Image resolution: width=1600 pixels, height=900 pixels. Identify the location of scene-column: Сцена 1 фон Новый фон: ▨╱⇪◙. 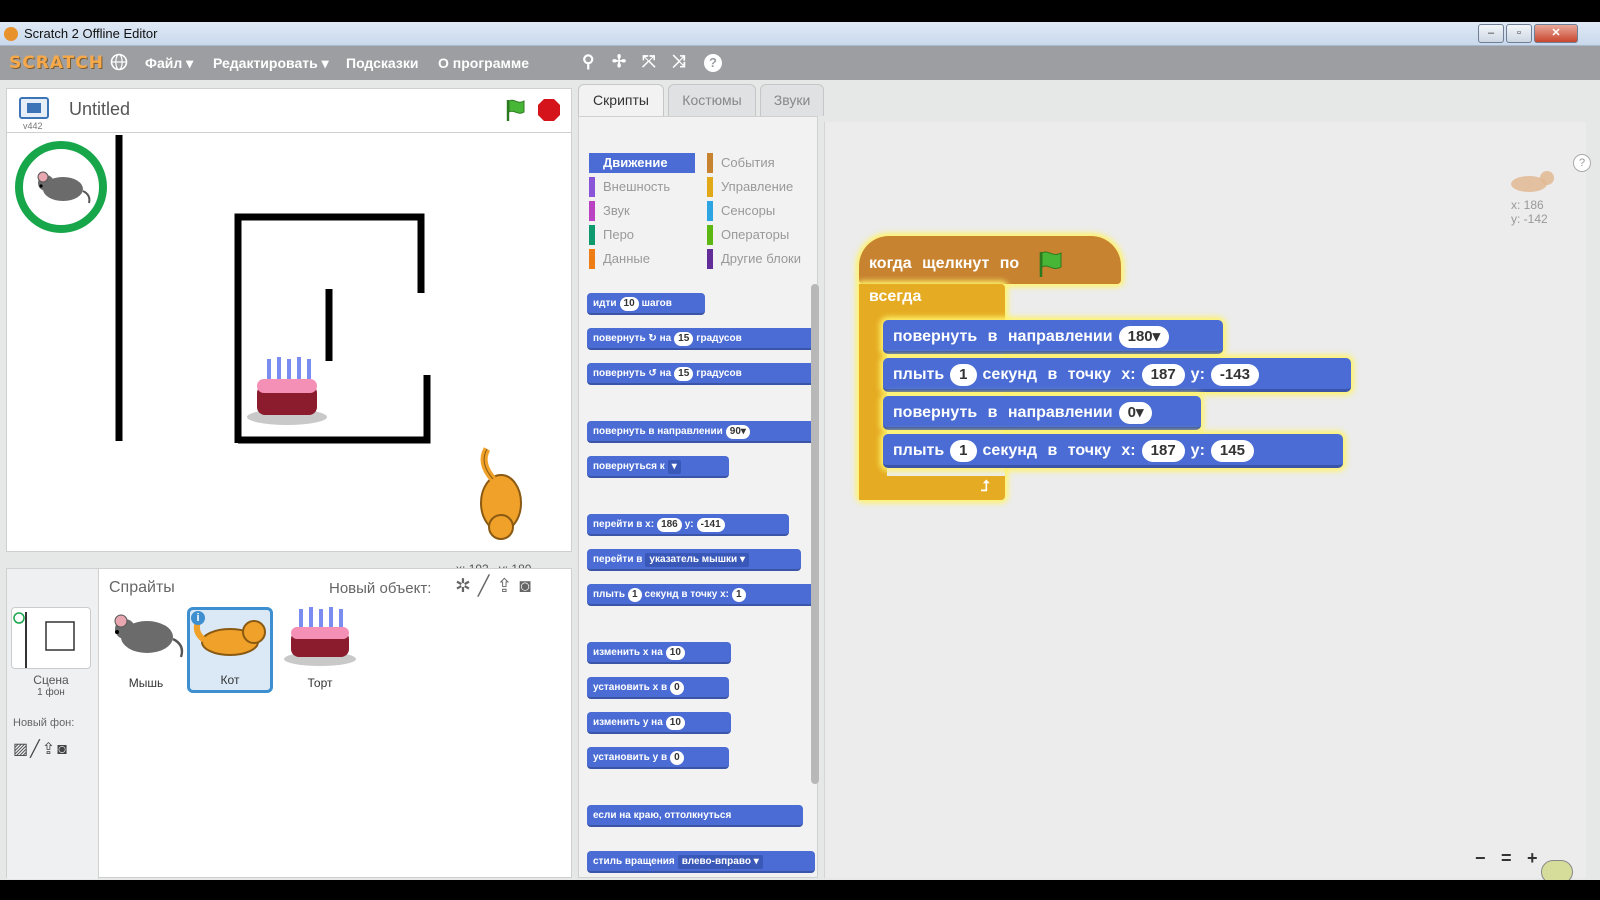
(53, 724).